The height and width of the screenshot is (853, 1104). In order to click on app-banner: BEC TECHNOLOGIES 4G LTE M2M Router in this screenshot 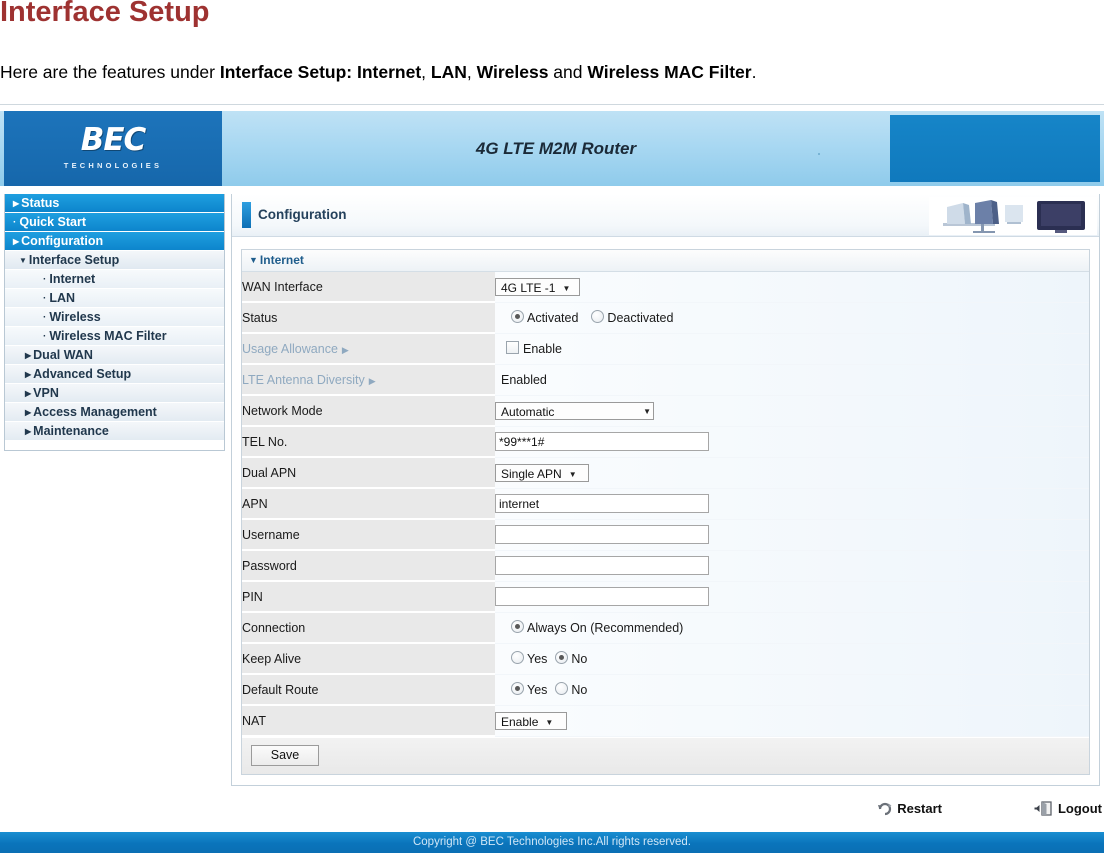, I will do `click(552, 148)`.